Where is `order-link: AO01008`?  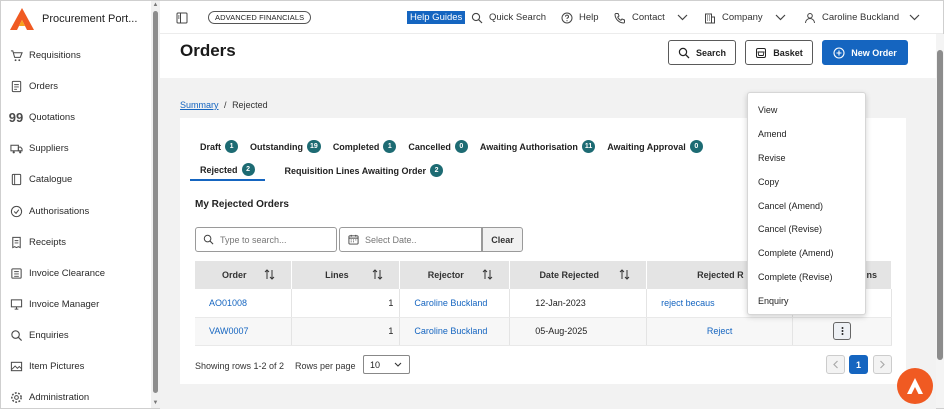
order-link: AO01008 is located at coordinates (228, 303).